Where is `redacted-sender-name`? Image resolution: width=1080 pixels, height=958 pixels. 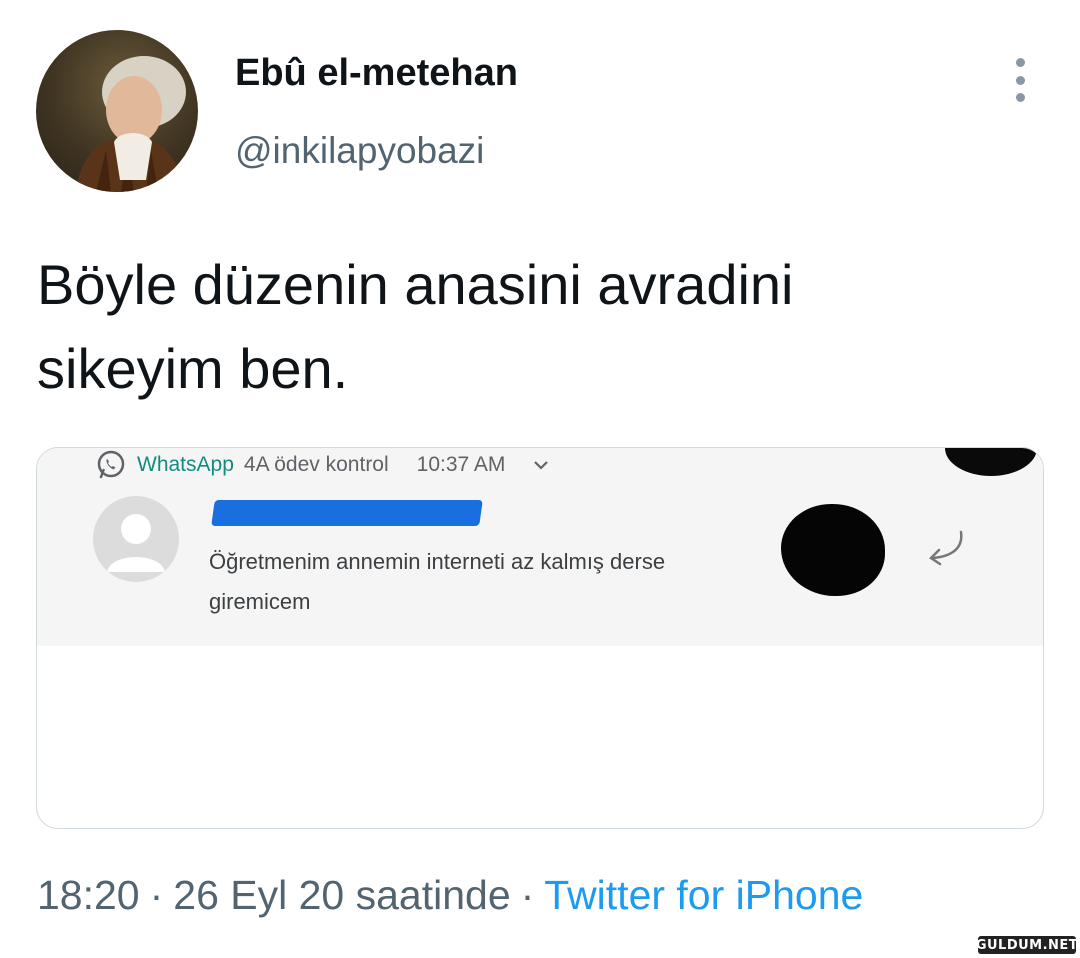
redacted-sender-name is located at coordinates (347, 513).